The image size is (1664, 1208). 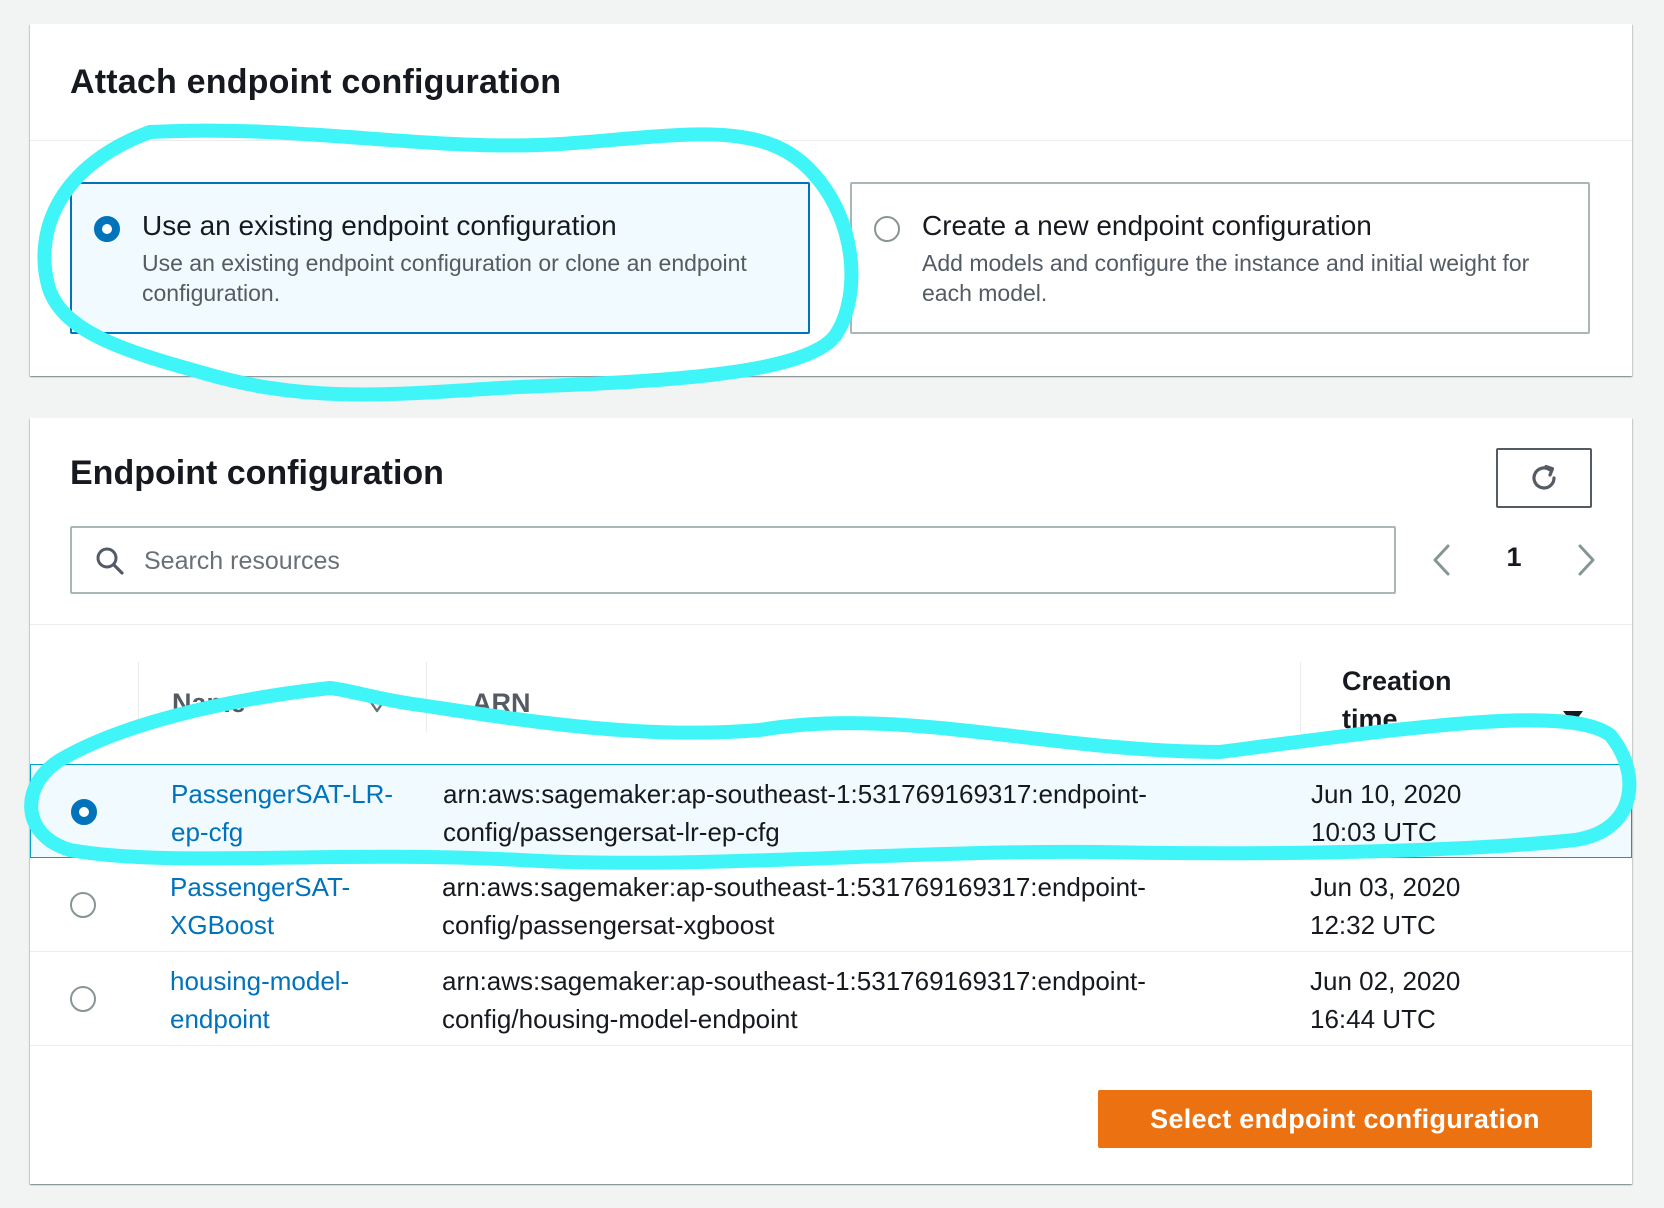 I want to click on endpoint-name-link: PassengerSAT-XGBoost, so click(x=285, y=906).